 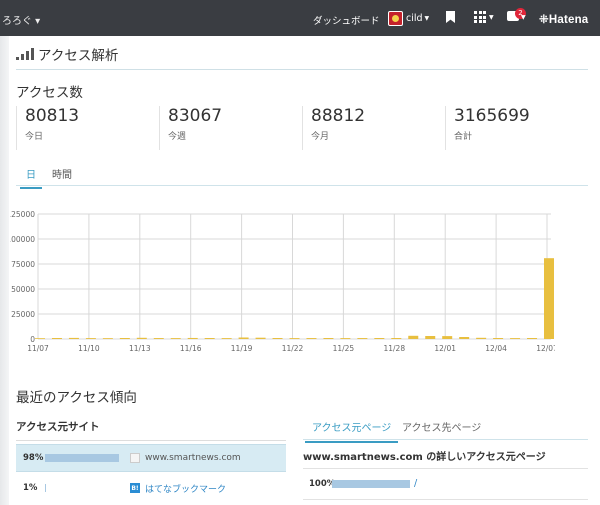 What do you see at coordinates (78, 56) in the screenshot?
I see `page-title-text: アクセス解析` at bounding box center [78, 56].